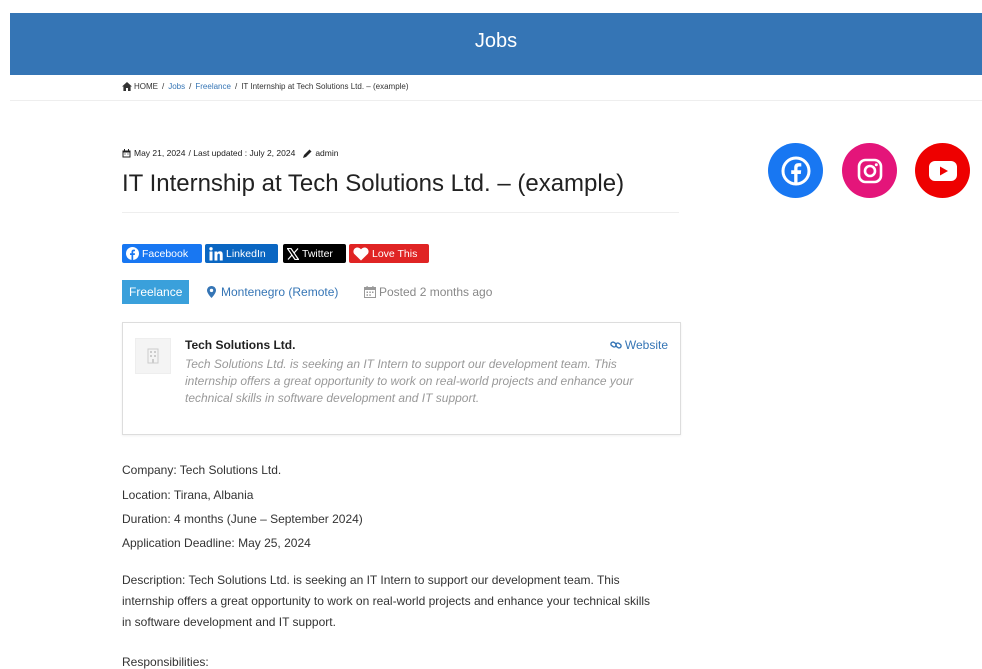 This screenshot has width=982, height=669. I want to click on company-logo, so click(153, 356).